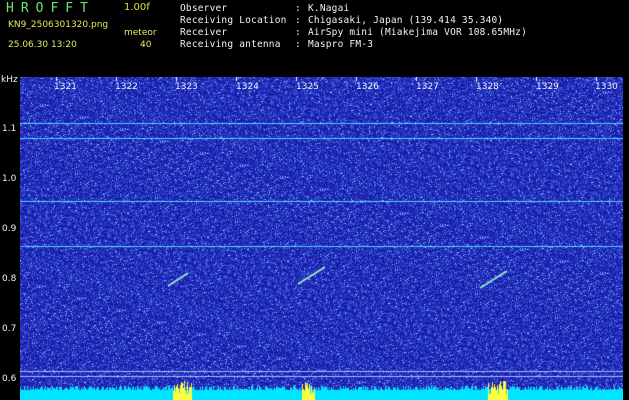  I want to click on date-time: 25.06.30 13:20, so click(42, 45).